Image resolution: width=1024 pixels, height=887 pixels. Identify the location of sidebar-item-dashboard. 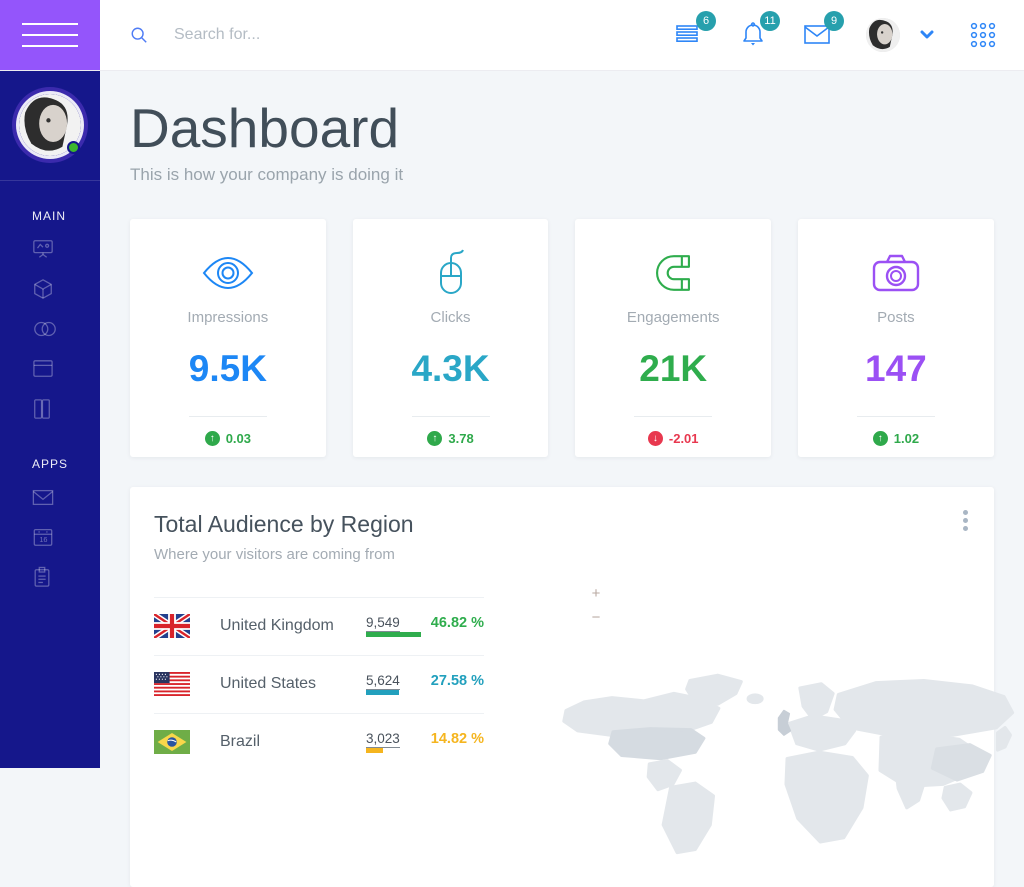
(50, 249).